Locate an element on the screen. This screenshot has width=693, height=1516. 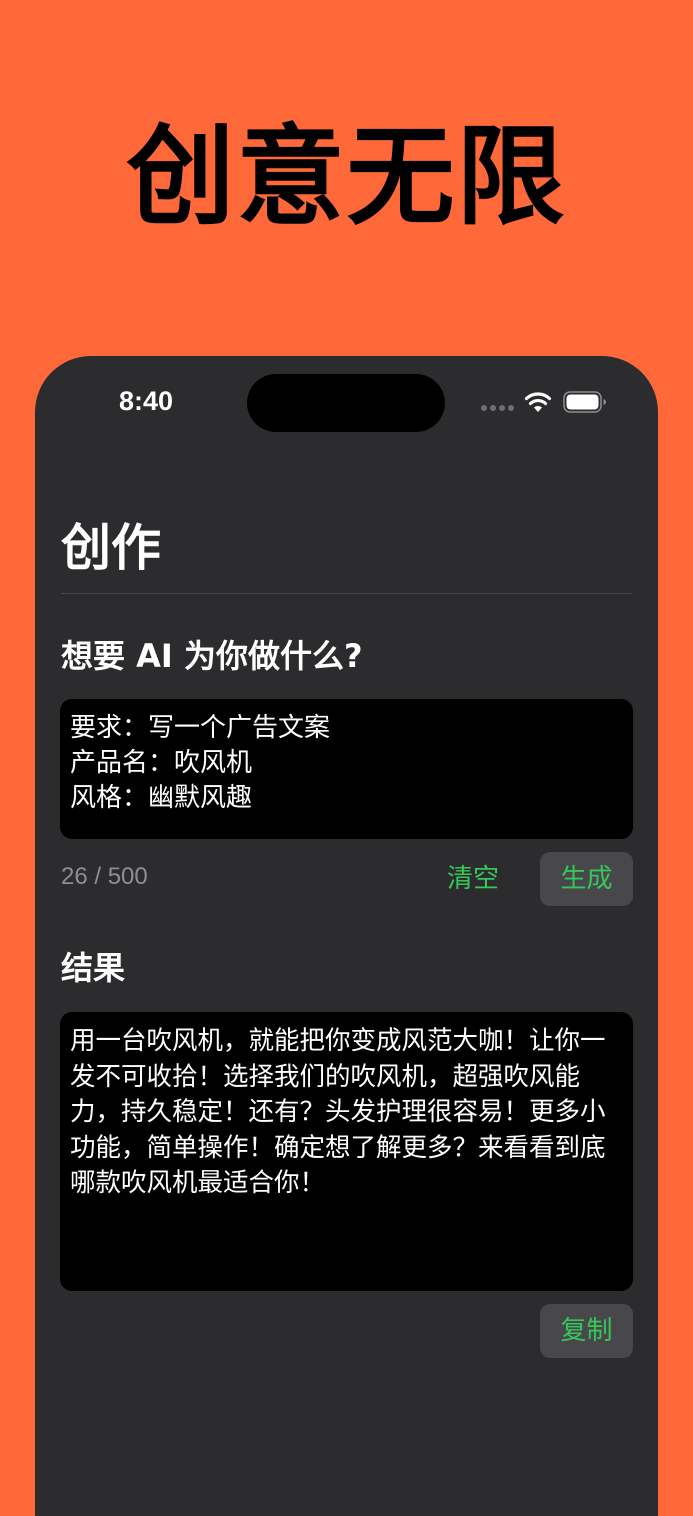
hero-title: 创意无限 is located at coordinates (346, 177).